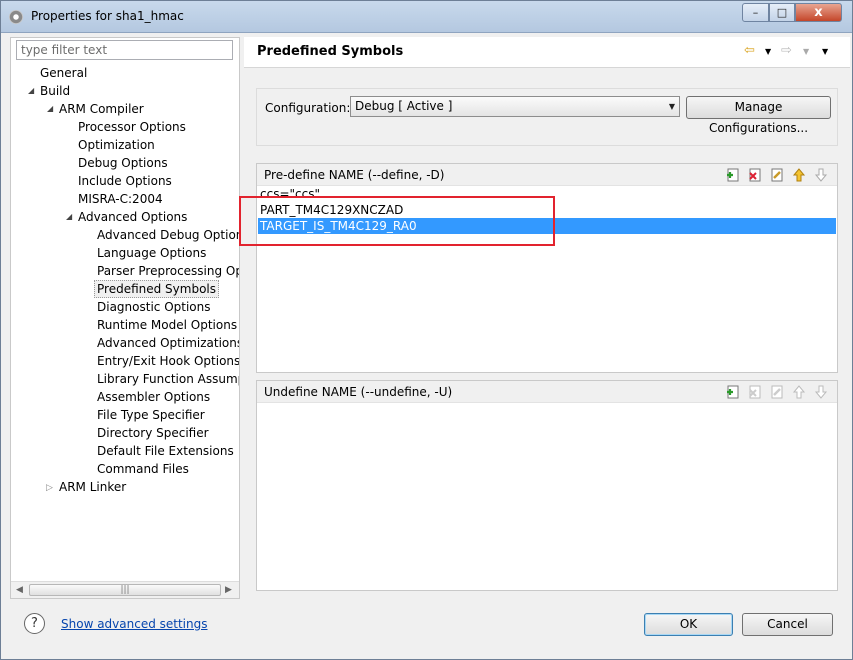  Describe the element at coordinates (782, 12) in the screenshot. I see `maximize-button: □` at that location.